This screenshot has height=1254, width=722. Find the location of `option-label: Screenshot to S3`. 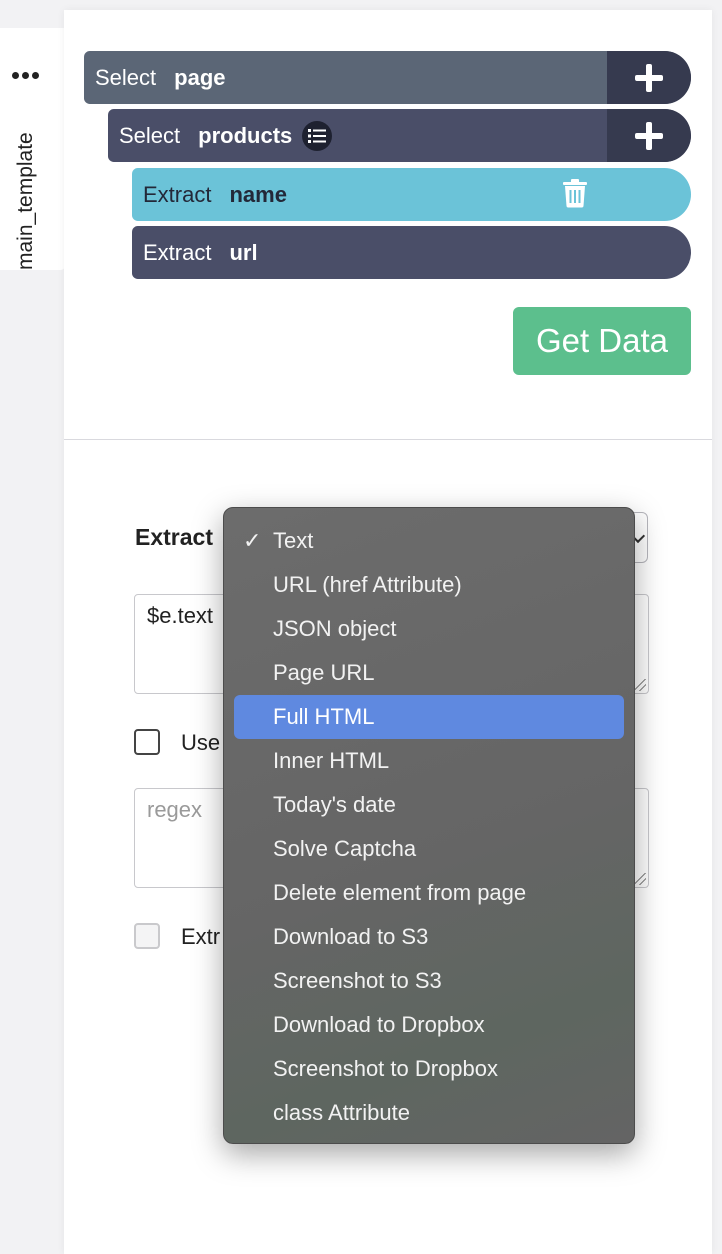

option-label: Screenshot to S3 is located at coordinates (357, 980).